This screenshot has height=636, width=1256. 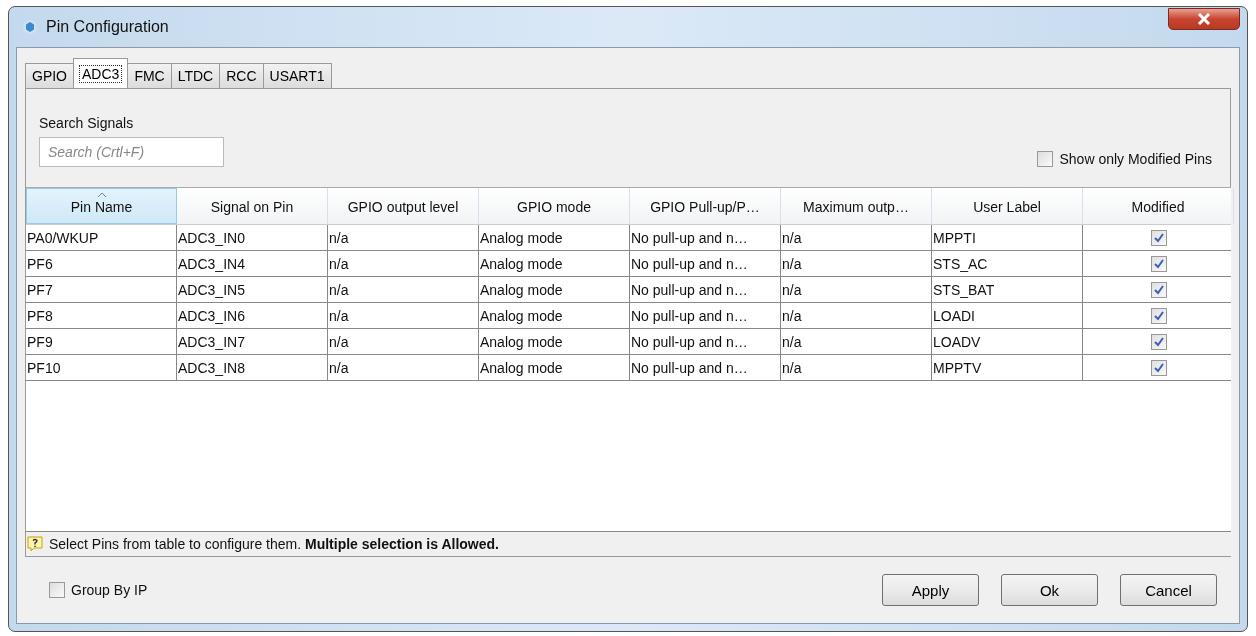 What do you see at coordinates (252, 289) in the screenshot?
I see `table-cell: ADC3_IN5` at bounding box center [252, 289].